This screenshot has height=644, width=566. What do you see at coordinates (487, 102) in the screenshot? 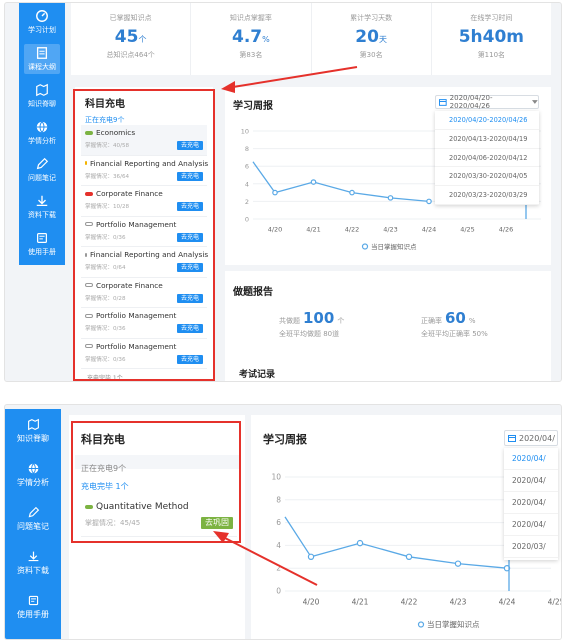
I see `date-range-select: 2020/04/20-2020/04/26` at bounding box center [487, 102].